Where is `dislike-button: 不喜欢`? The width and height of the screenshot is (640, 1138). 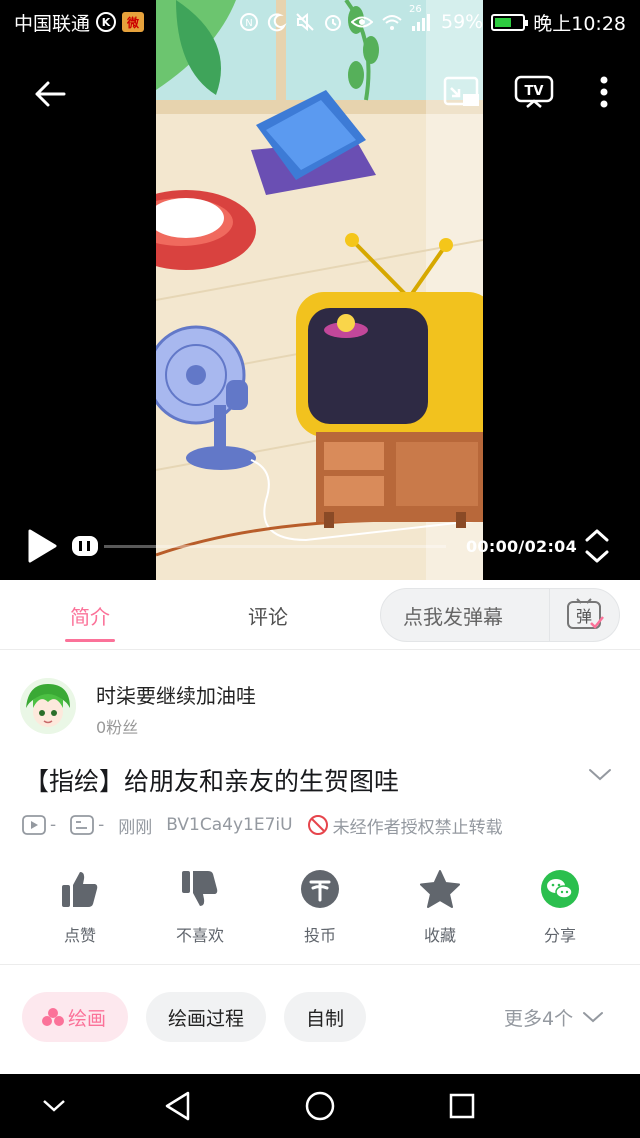
dislike-button: 不喜欢 is located at coordinates (200, 911).